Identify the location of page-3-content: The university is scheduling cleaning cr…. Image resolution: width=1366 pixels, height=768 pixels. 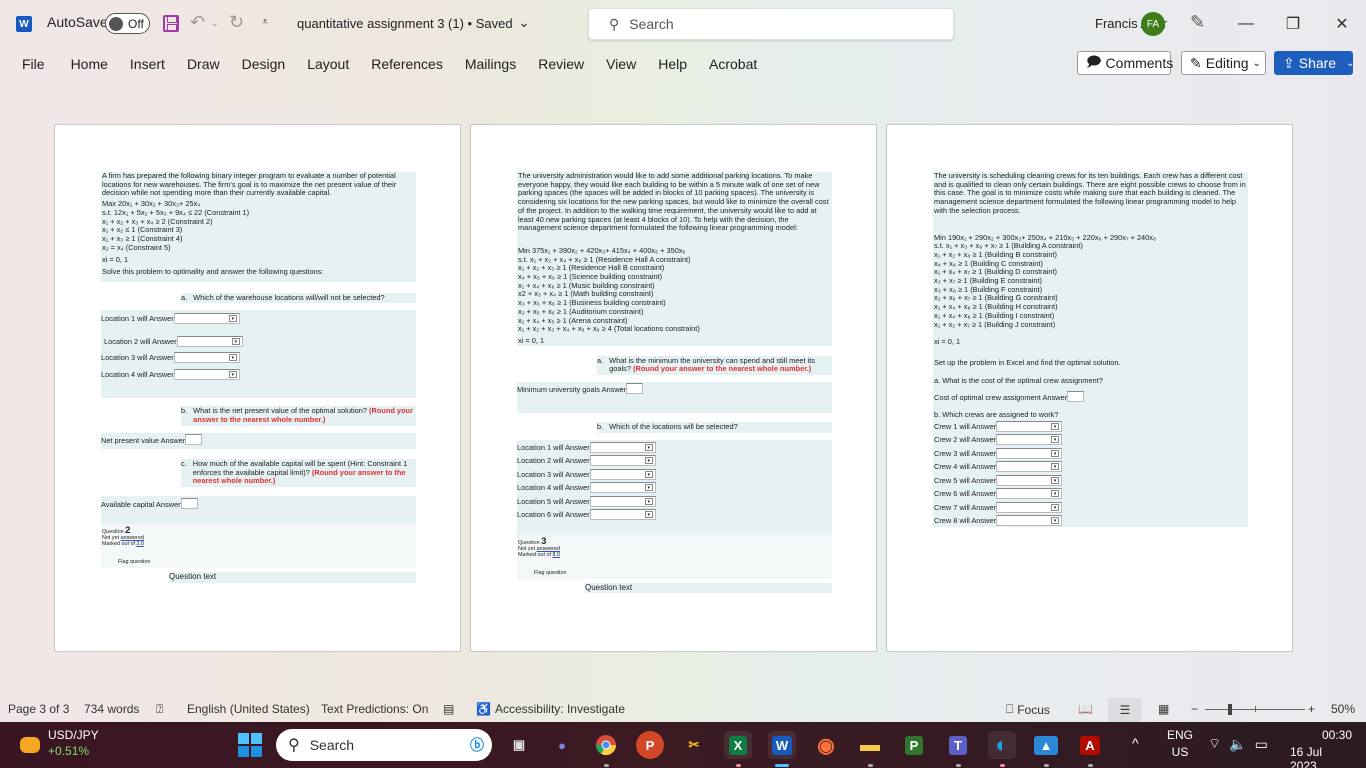
(1090, 349).